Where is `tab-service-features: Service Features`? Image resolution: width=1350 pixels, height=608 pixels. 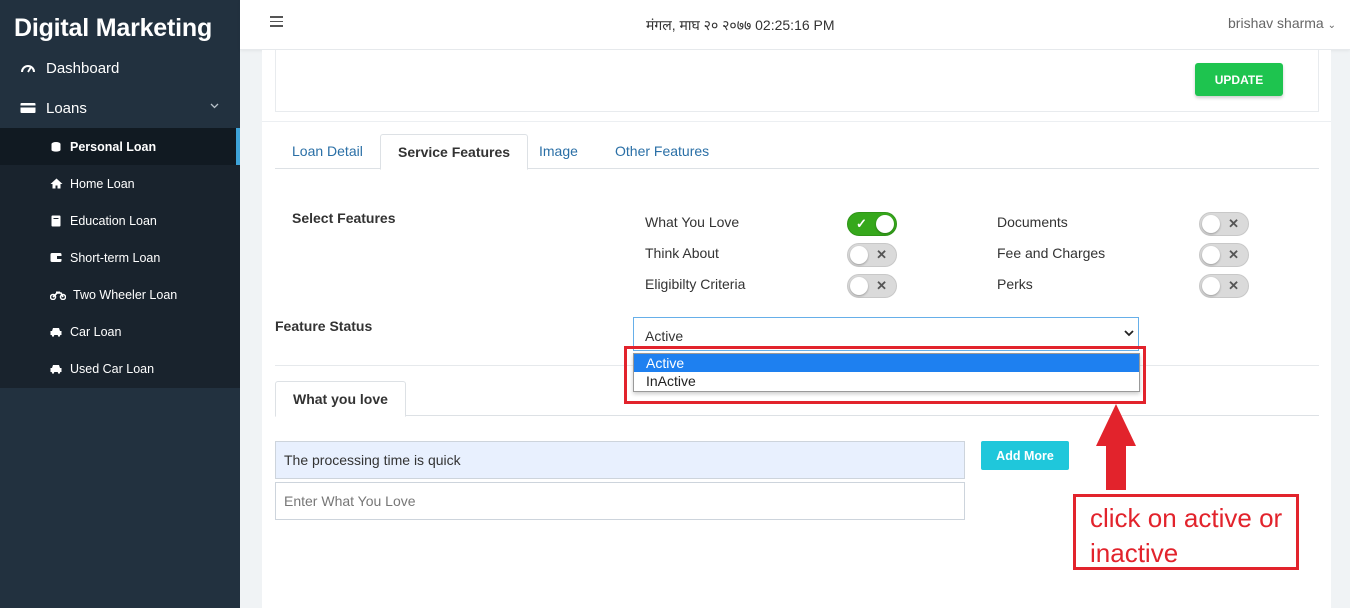
tab-service-features: Service Features is located at coordinates (454, 152).